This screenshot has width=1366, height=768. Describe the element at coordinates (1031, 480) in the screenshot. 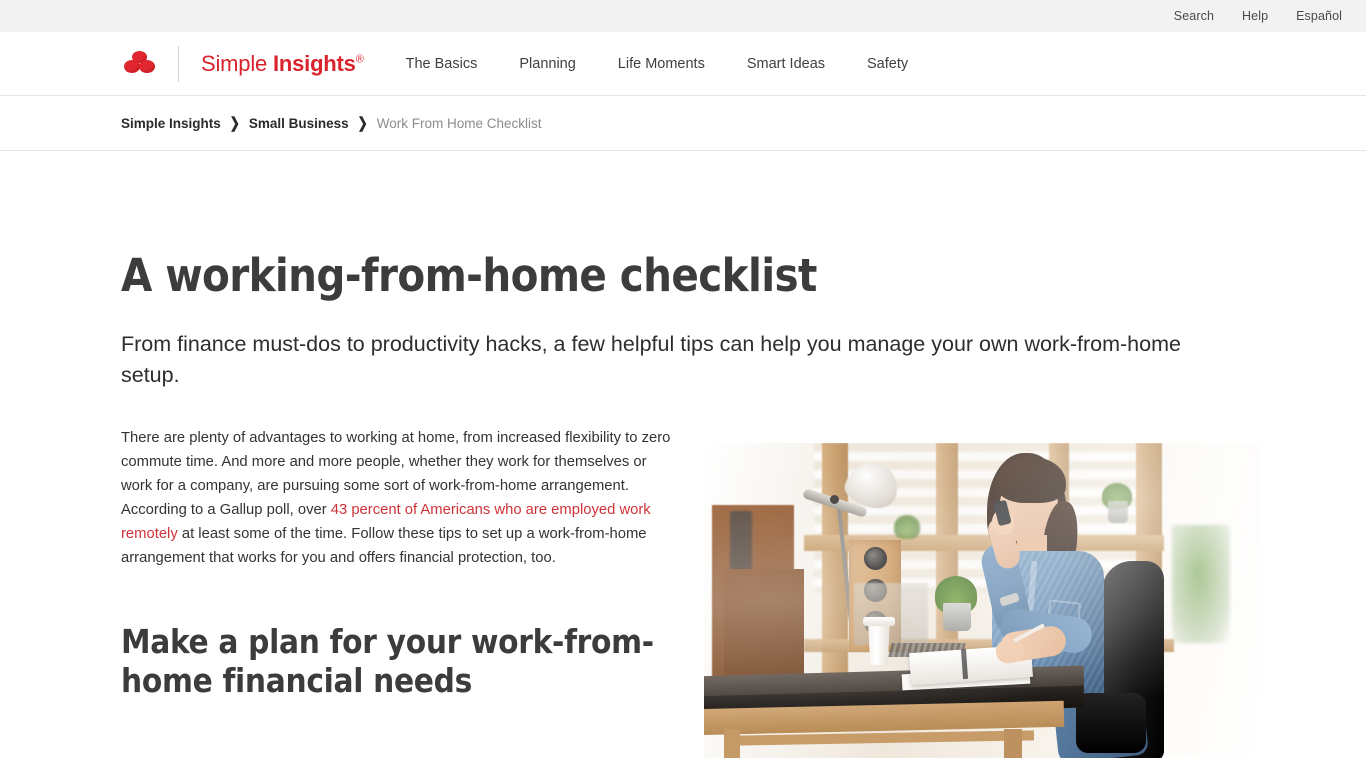

I see `photo-person-fringe` at that location.